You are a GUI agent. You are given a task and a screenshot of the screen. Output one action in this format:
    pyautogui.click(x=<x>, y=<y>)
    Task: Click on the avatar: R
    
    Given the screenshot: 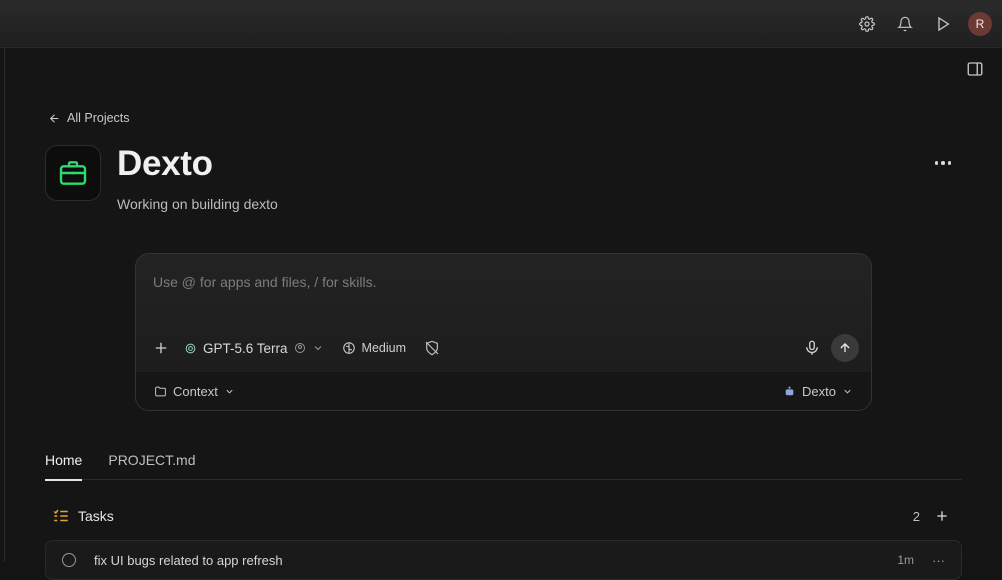 What is the action you would take?
    pyautogui.click(x=980, y=24)
    